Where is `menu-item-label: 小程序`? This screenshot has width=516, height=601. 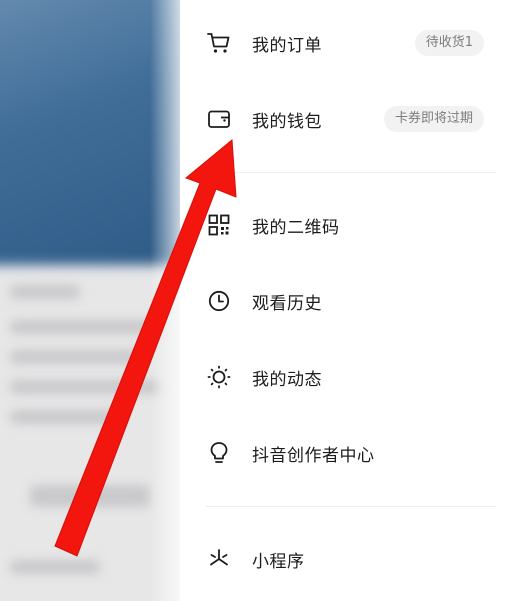
menu-item-label: 小程序 is located at coordinates (278, 561).